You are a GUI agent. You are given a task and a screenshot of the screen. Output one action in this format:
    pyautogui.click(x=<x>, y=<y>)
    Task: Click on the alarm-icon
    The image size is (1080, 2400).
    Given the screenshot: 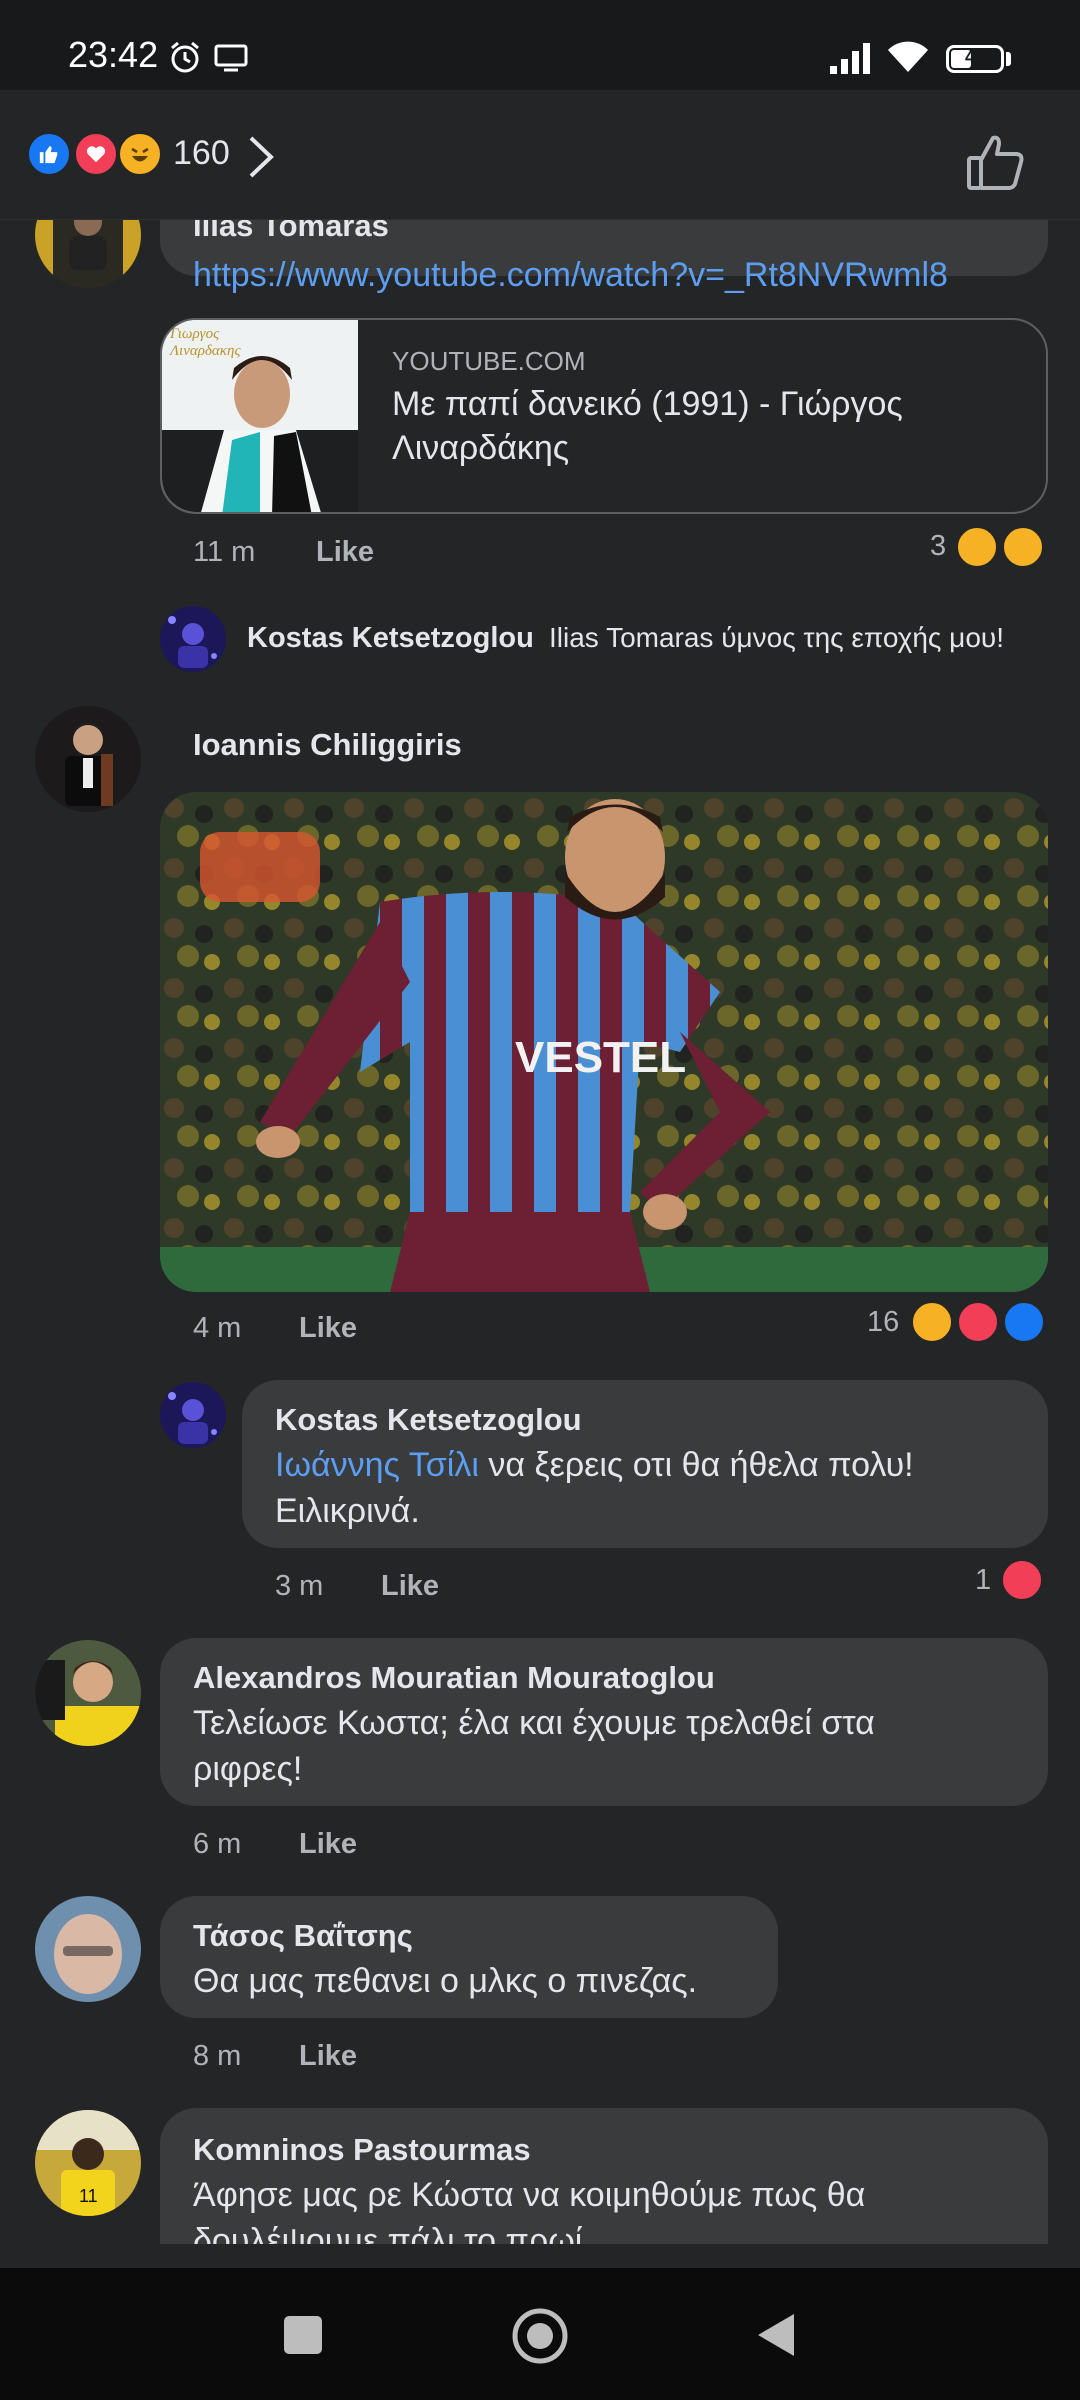 What is the action you would take?
    pyautogui.click(x=185, y=57)
    